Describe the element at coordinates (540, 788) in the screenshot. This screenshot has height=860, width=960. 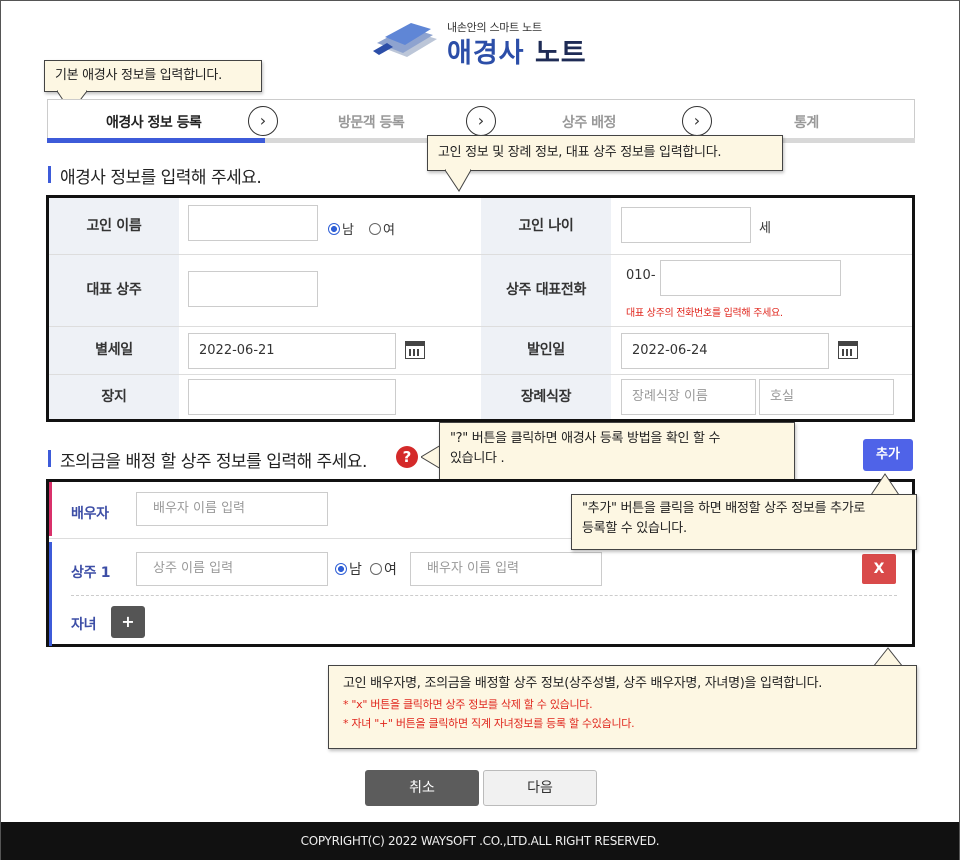
I see `next-button: 다음` at that location.